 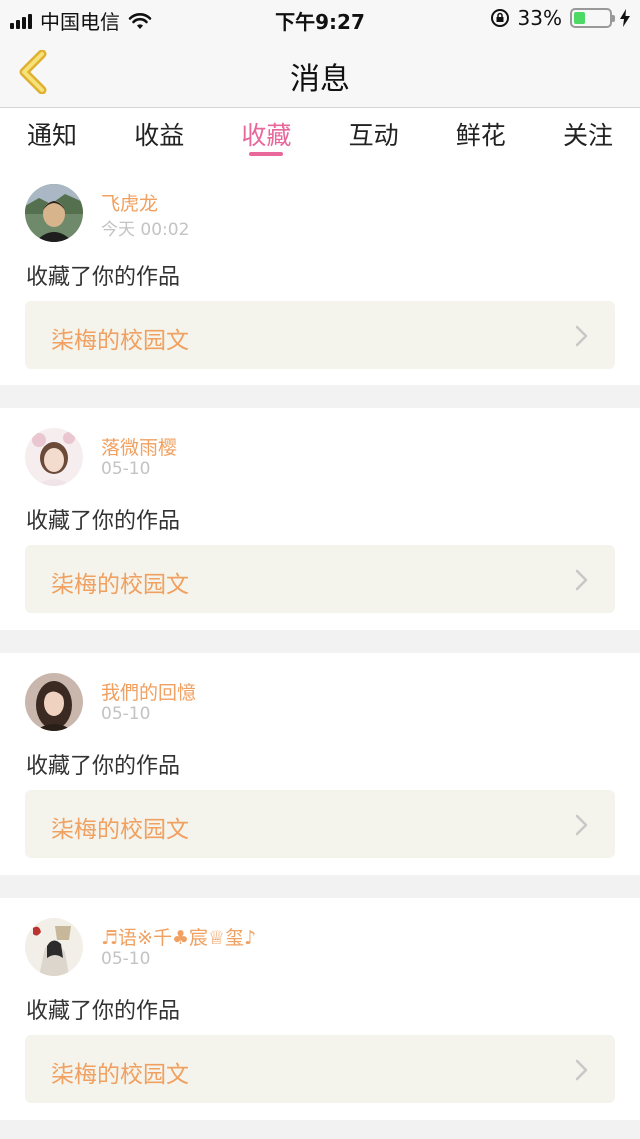 I want to click on username: 我們的回憶, so click(x=148, y=691).